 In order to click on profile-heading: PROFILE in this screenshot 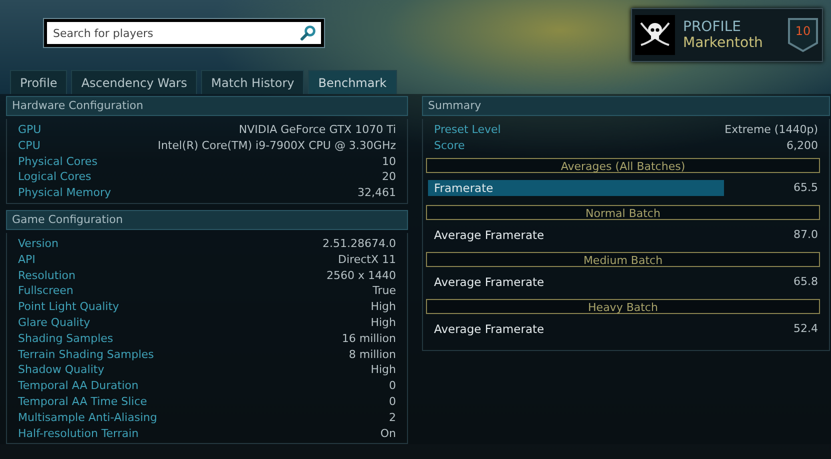, I will do `click(712, 27)`.